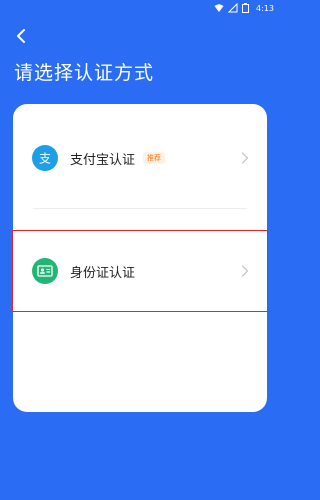  I want to click on wifi-icon, so click(219, 8).